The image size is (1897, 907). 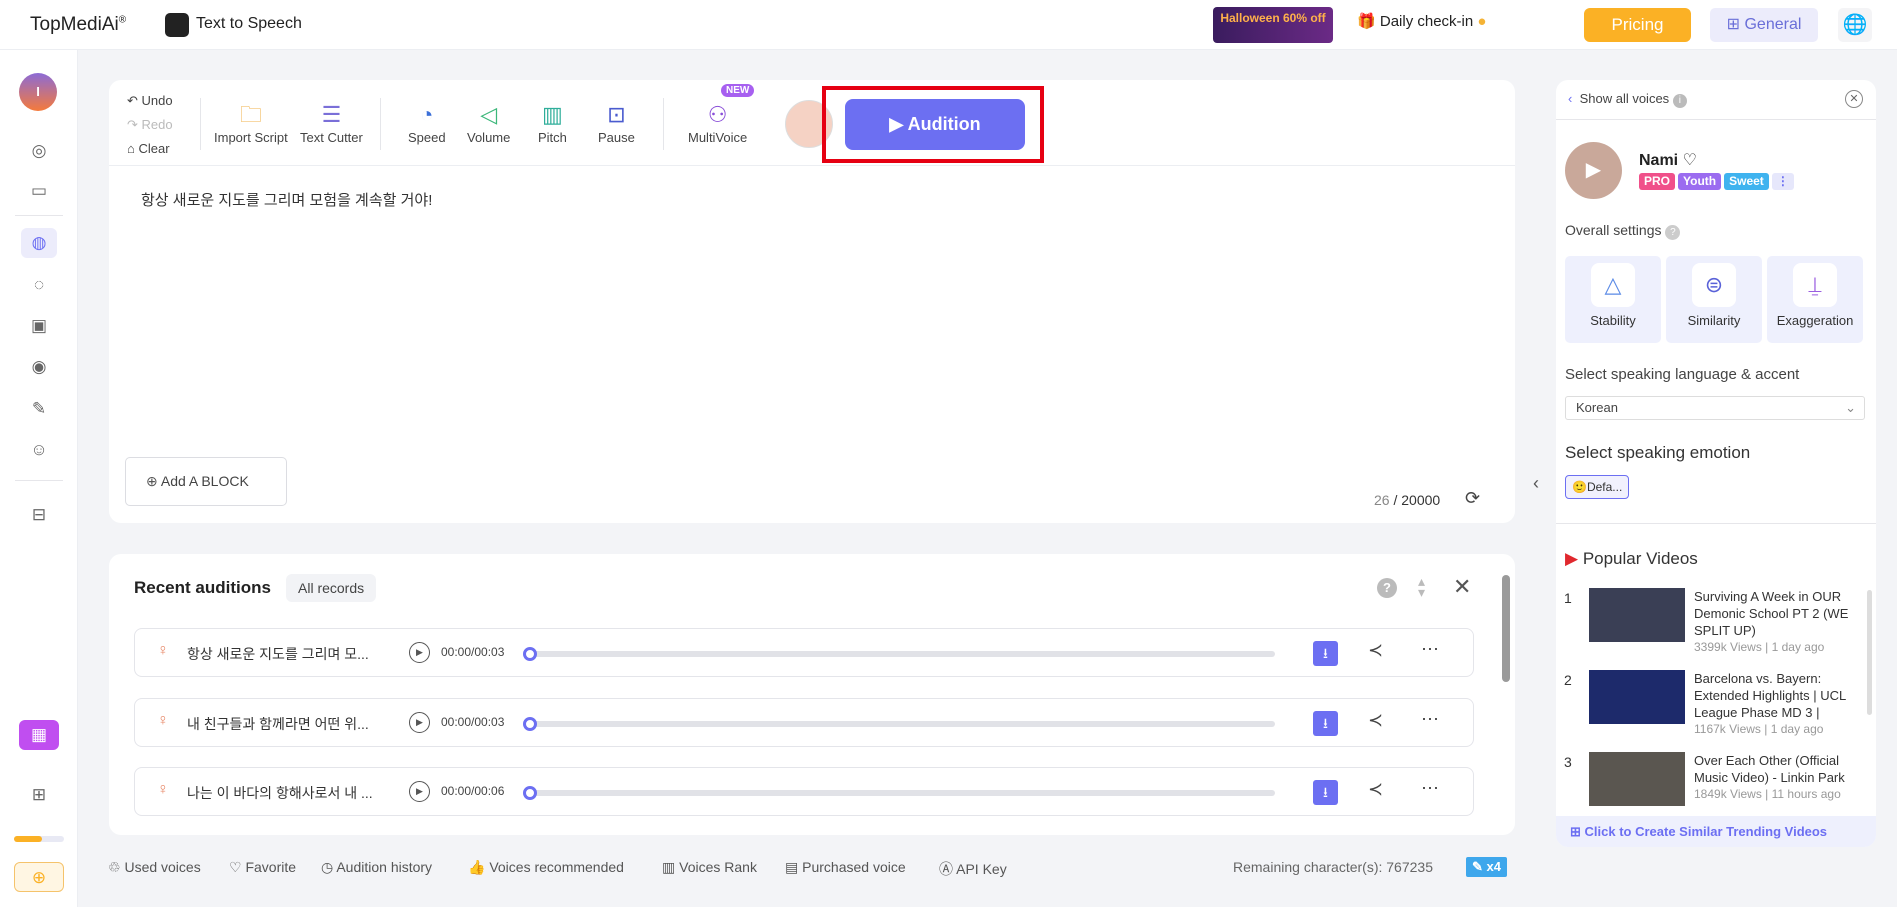 I want to click on folder-icon: ▭, so click(x=39, y=191).